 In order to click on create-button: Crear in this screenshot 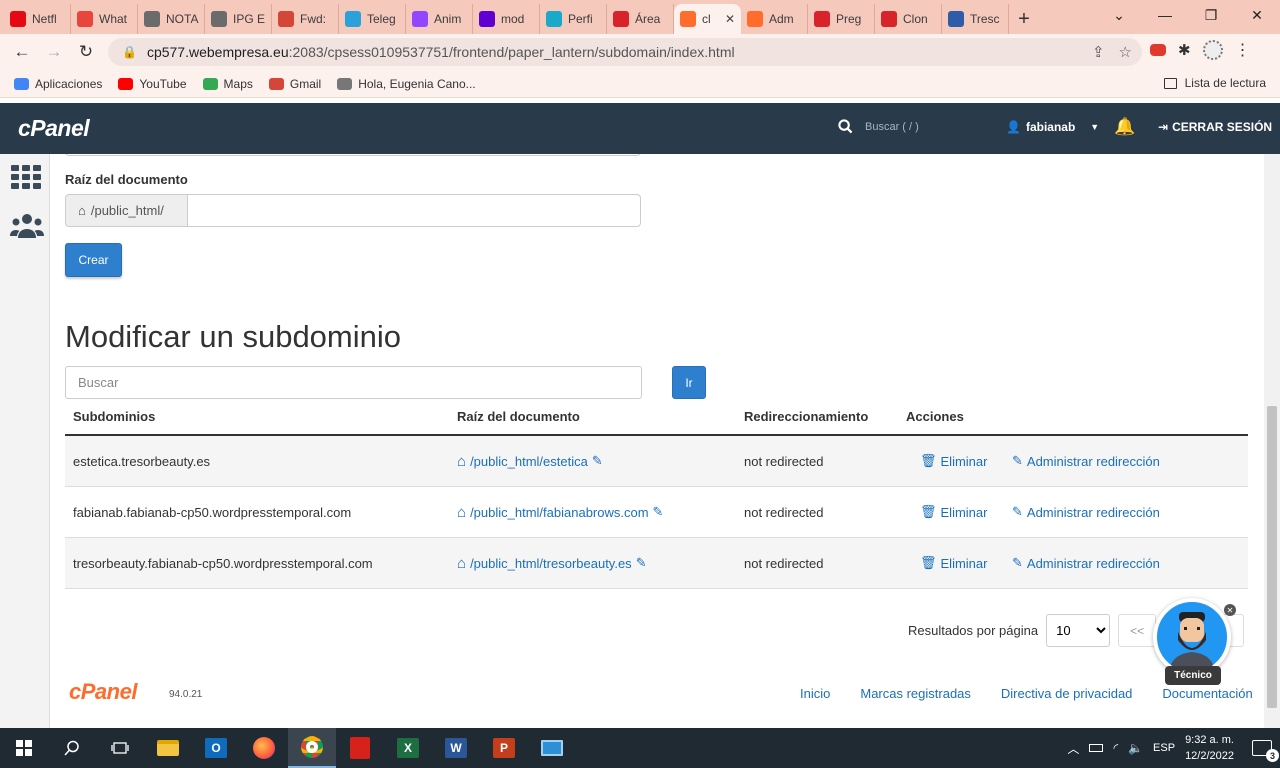, I will do `click(93, 260)`.